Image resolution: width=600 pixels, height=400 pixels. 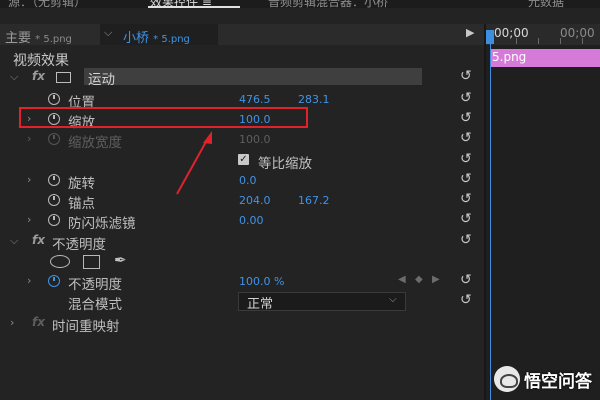 I want to click on mask-tools-row: ✒, so click(x=242, y=261).